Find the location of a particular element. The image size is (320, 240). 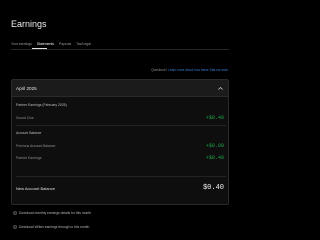

tab-your-earnings: Your earnings is located at coordinates (21, 44).